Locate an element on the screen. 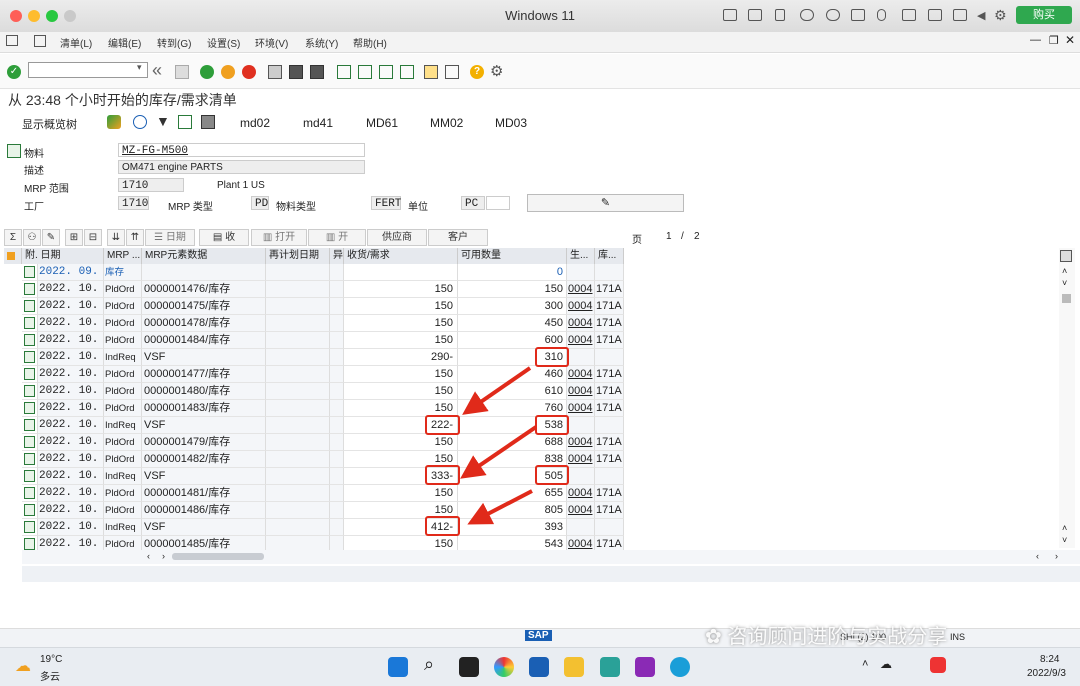 The width and height of the screenshot is (1080, 686). scroll-thumb-vertical is located at coordinates (1066, 298).